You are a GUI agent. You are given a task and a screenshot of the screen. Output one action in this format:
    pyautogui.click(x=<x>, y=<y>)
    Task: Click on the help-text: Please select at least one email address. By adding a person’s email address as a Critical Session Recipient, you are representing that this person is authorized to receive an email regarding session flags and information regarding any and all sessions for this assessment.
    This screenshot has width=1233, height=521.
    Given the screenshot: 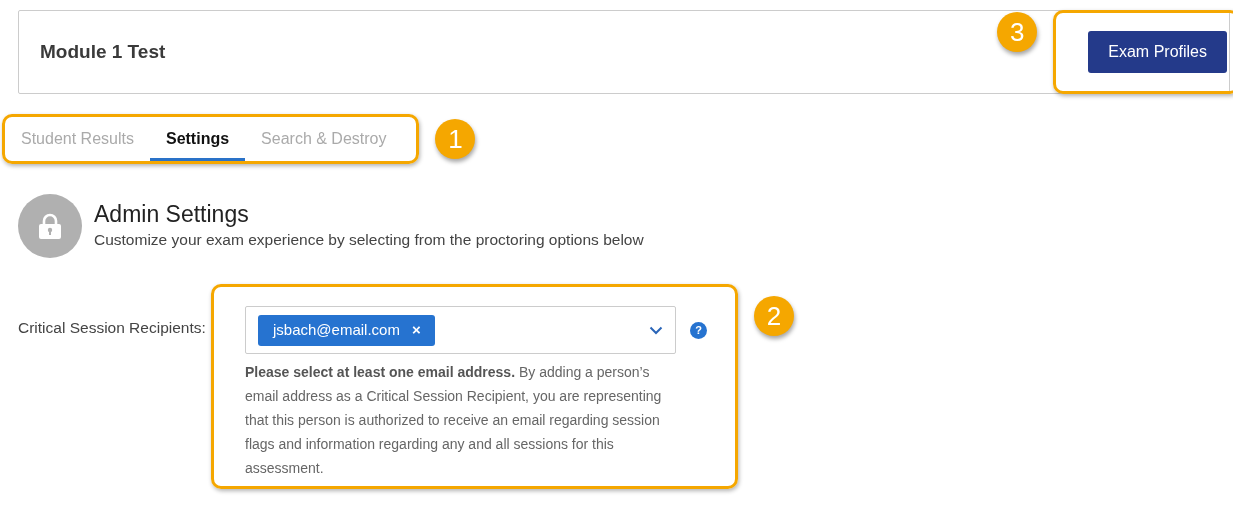 What is the action you would take?
    pyautogui.click(x=454, y=420)
    